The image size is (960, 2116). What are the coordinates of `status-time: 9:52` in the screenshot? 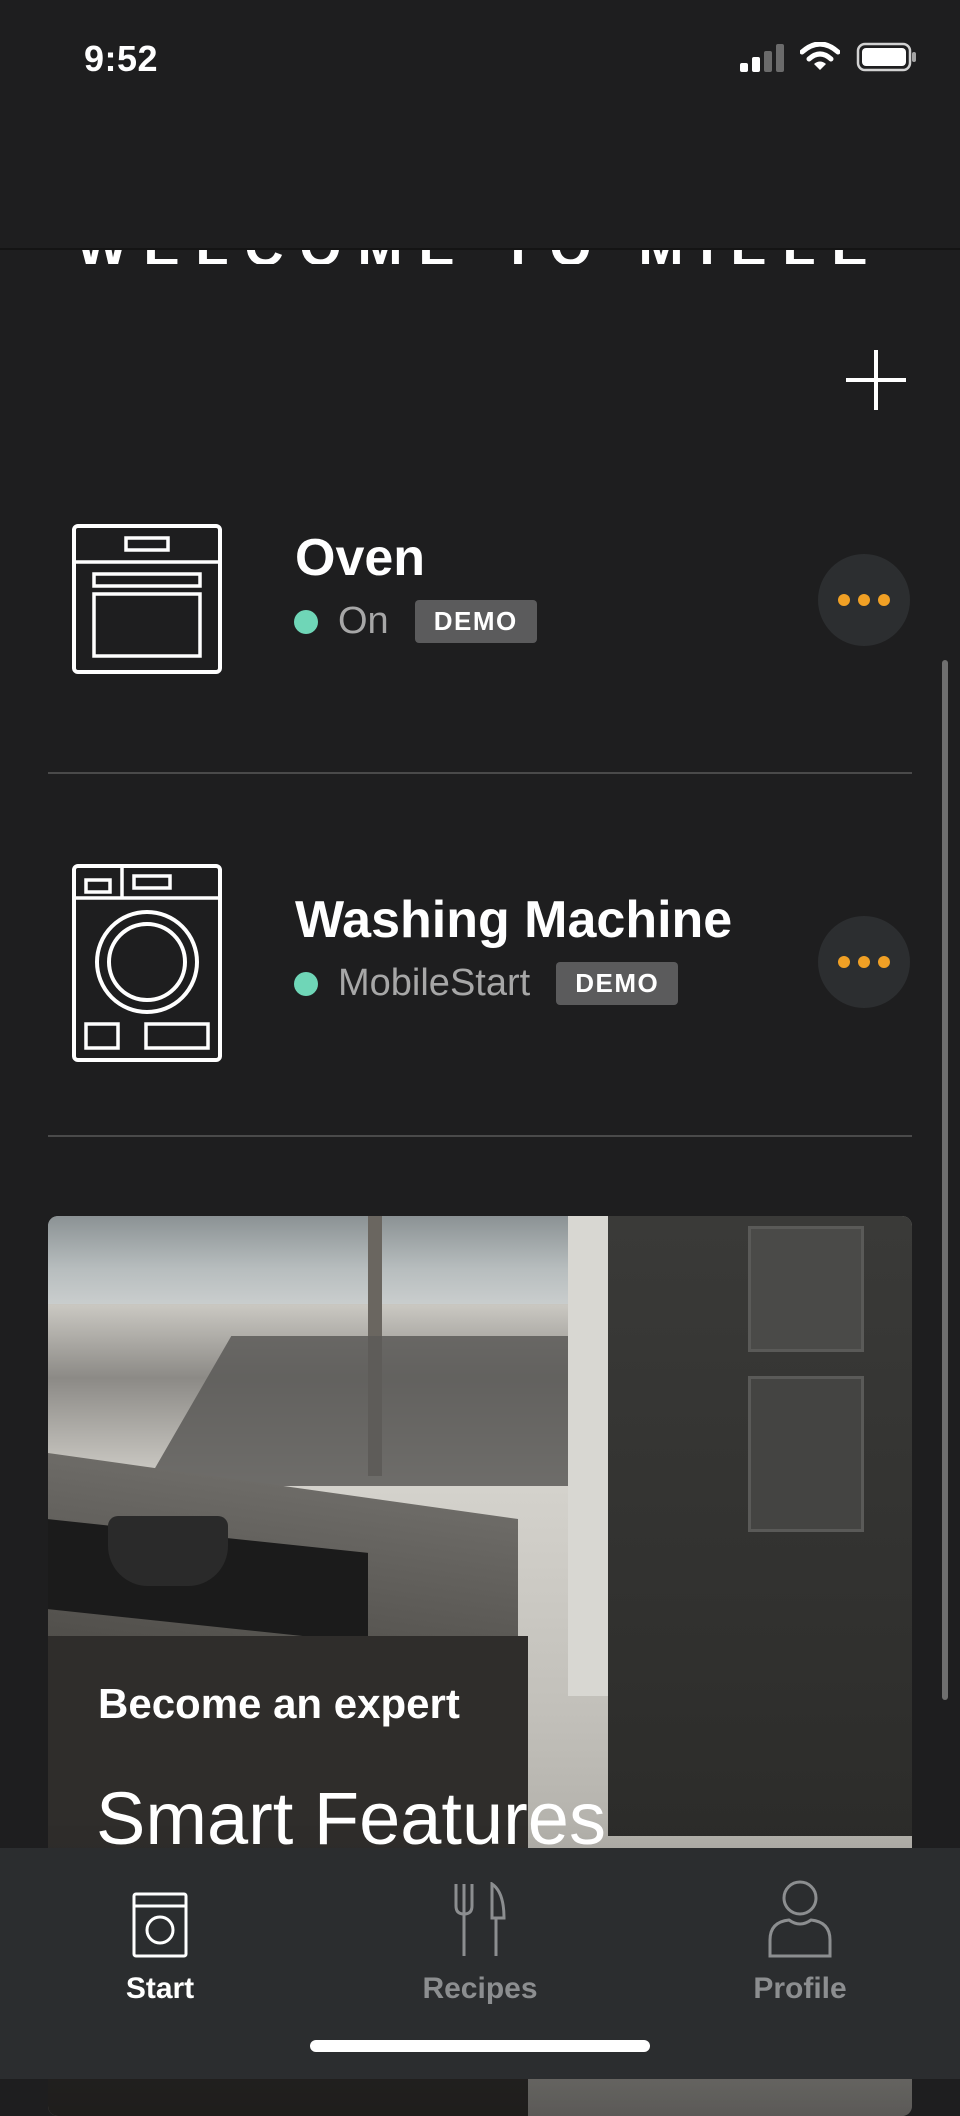 It's located at (121, 58).